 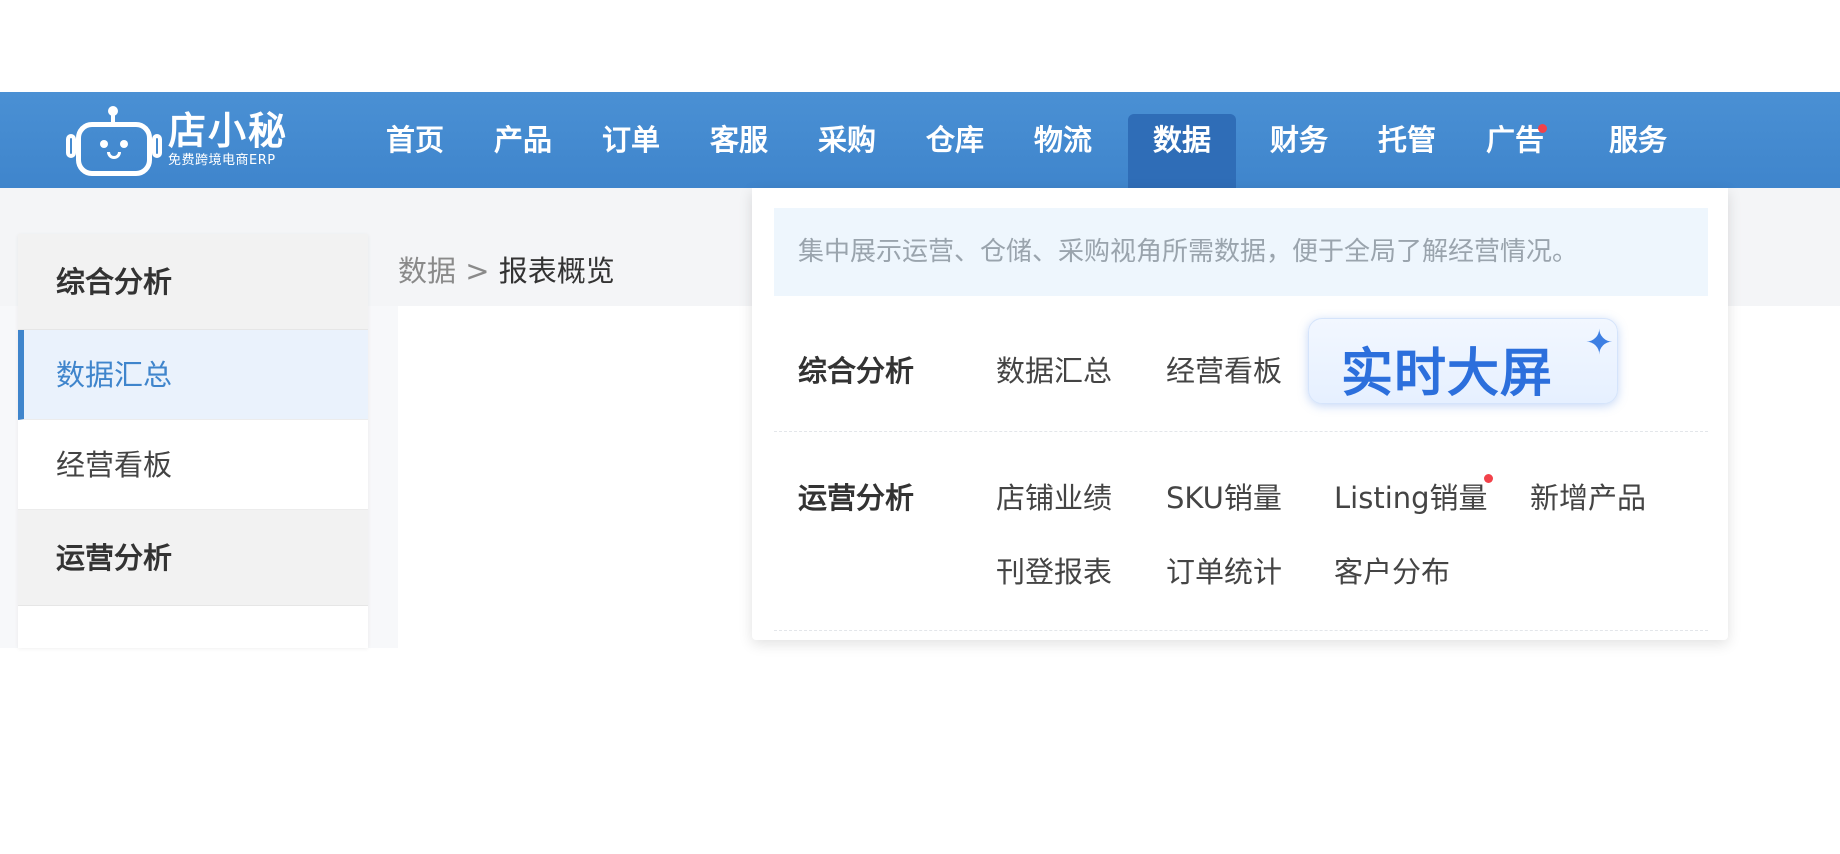 I want to click on dropdown-link-order-statistics: 订单统计, so click(x=1224, y=570).